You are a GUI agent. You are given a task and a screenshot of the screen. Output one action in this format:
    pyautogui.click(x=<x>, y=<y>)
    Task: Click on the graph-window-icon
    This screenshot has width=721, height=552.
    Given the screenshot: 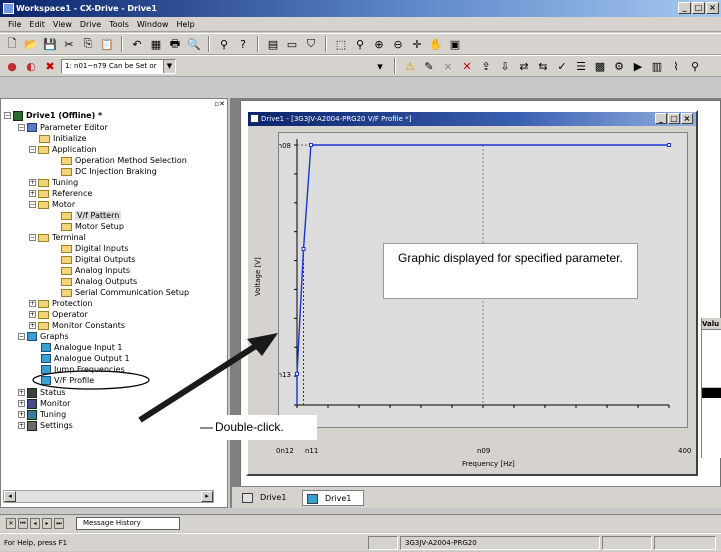 What is the action you would take?
    pyautogui.click(x=254, y=118)
    